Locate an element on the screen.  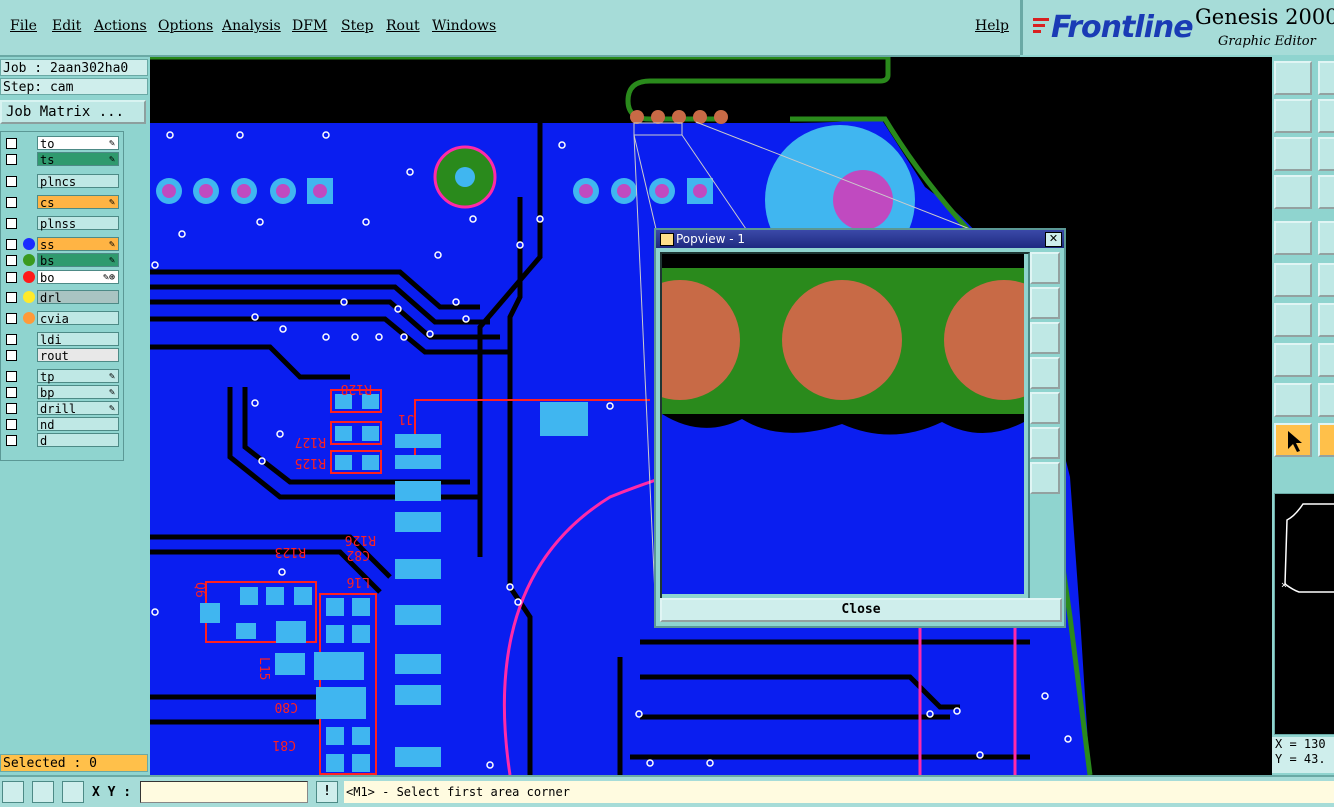
tool-warning-button is located at coordinates (1293, 400).